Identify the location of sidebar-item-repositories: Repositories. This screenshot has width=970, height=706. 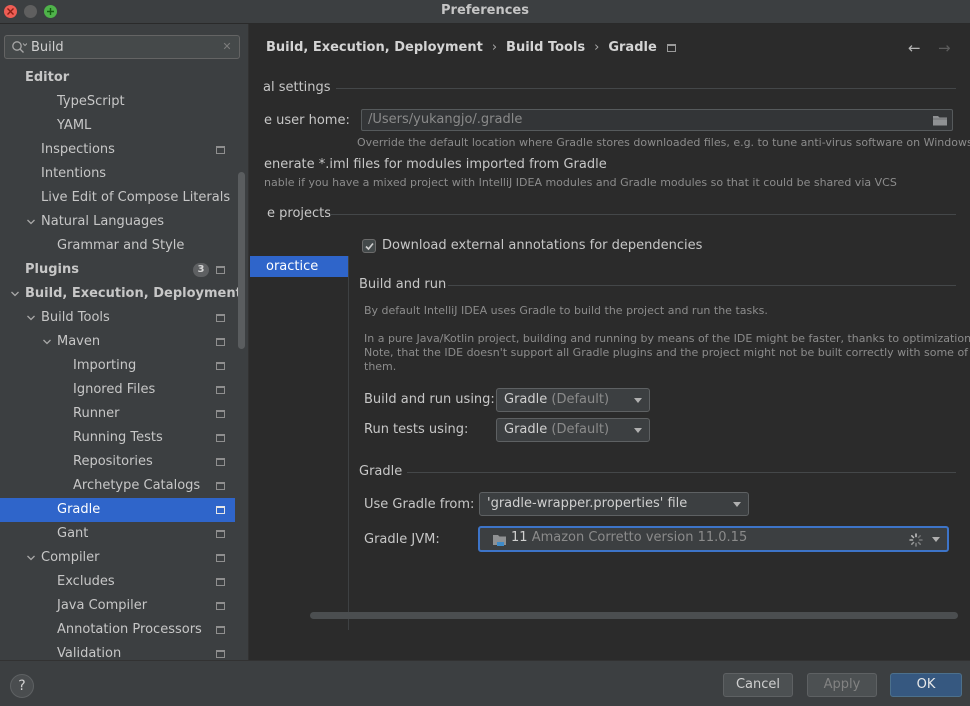
(117, 462).